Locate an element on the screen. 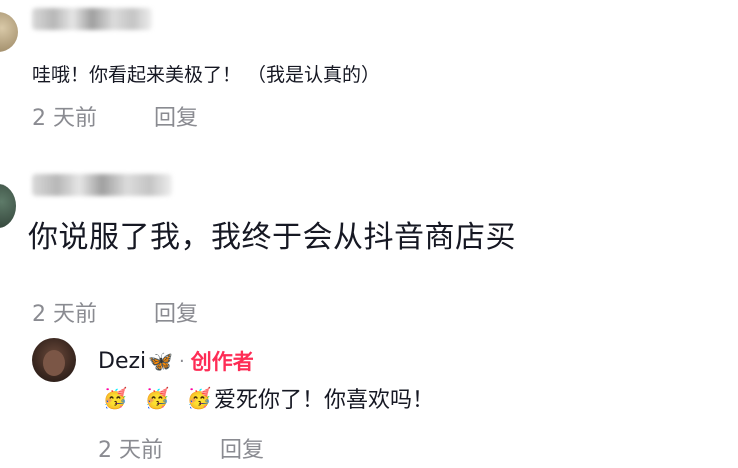  creator-badge: 创作者 is located at coordinates (222, 362).